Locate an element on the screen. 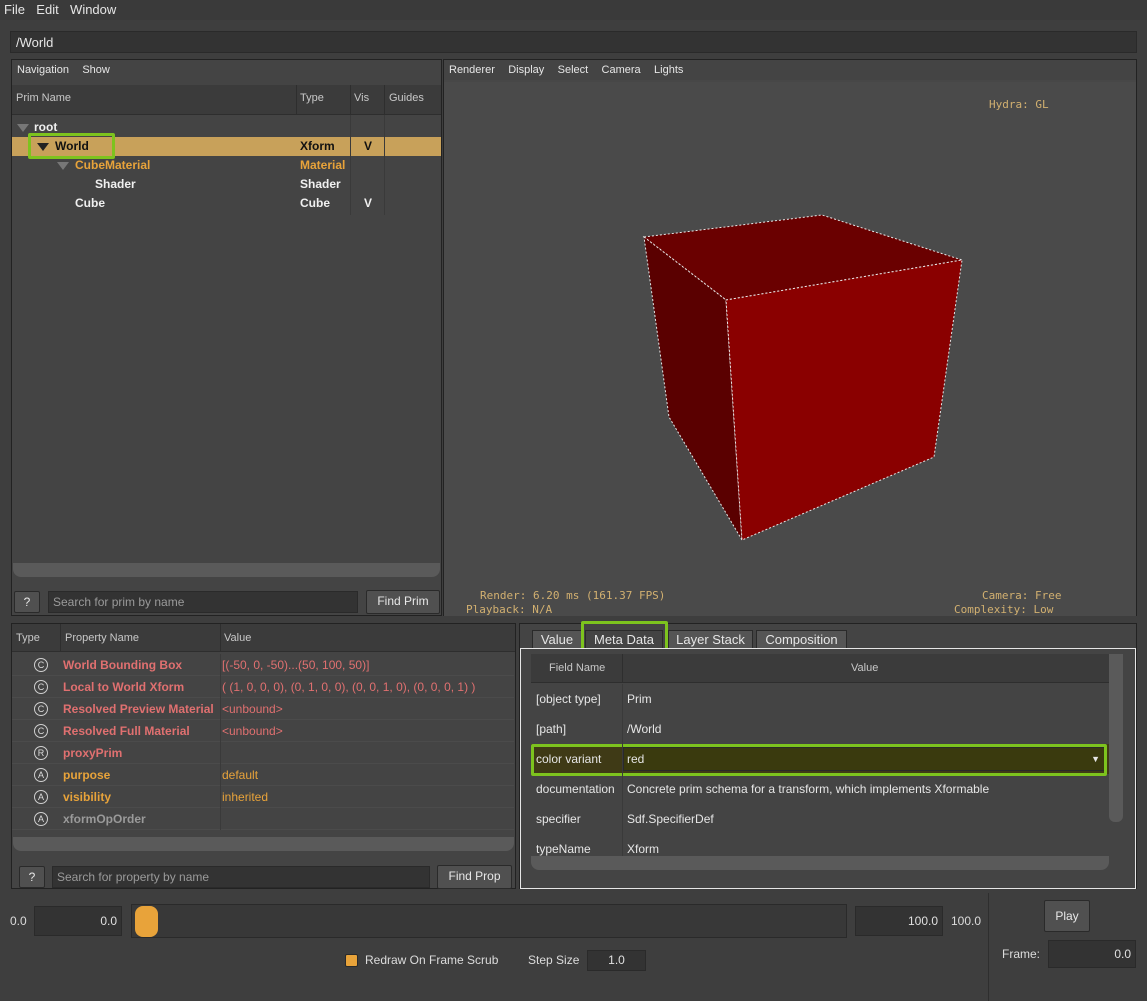  col-type: Type is located at coordinates (312, 98).